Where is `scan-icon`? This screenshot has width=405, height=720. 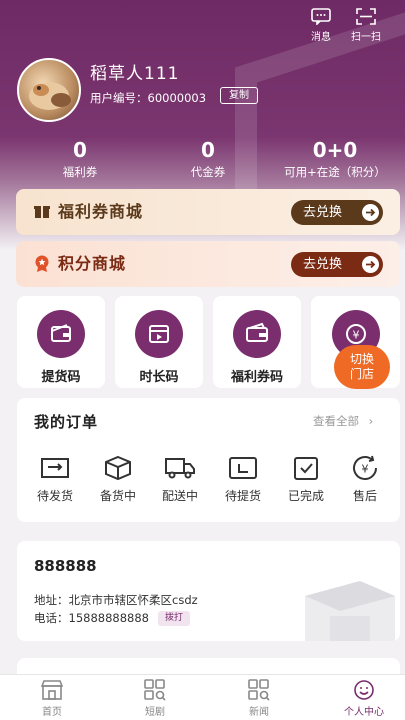 scan-icon is located at coordinates (366, 16).